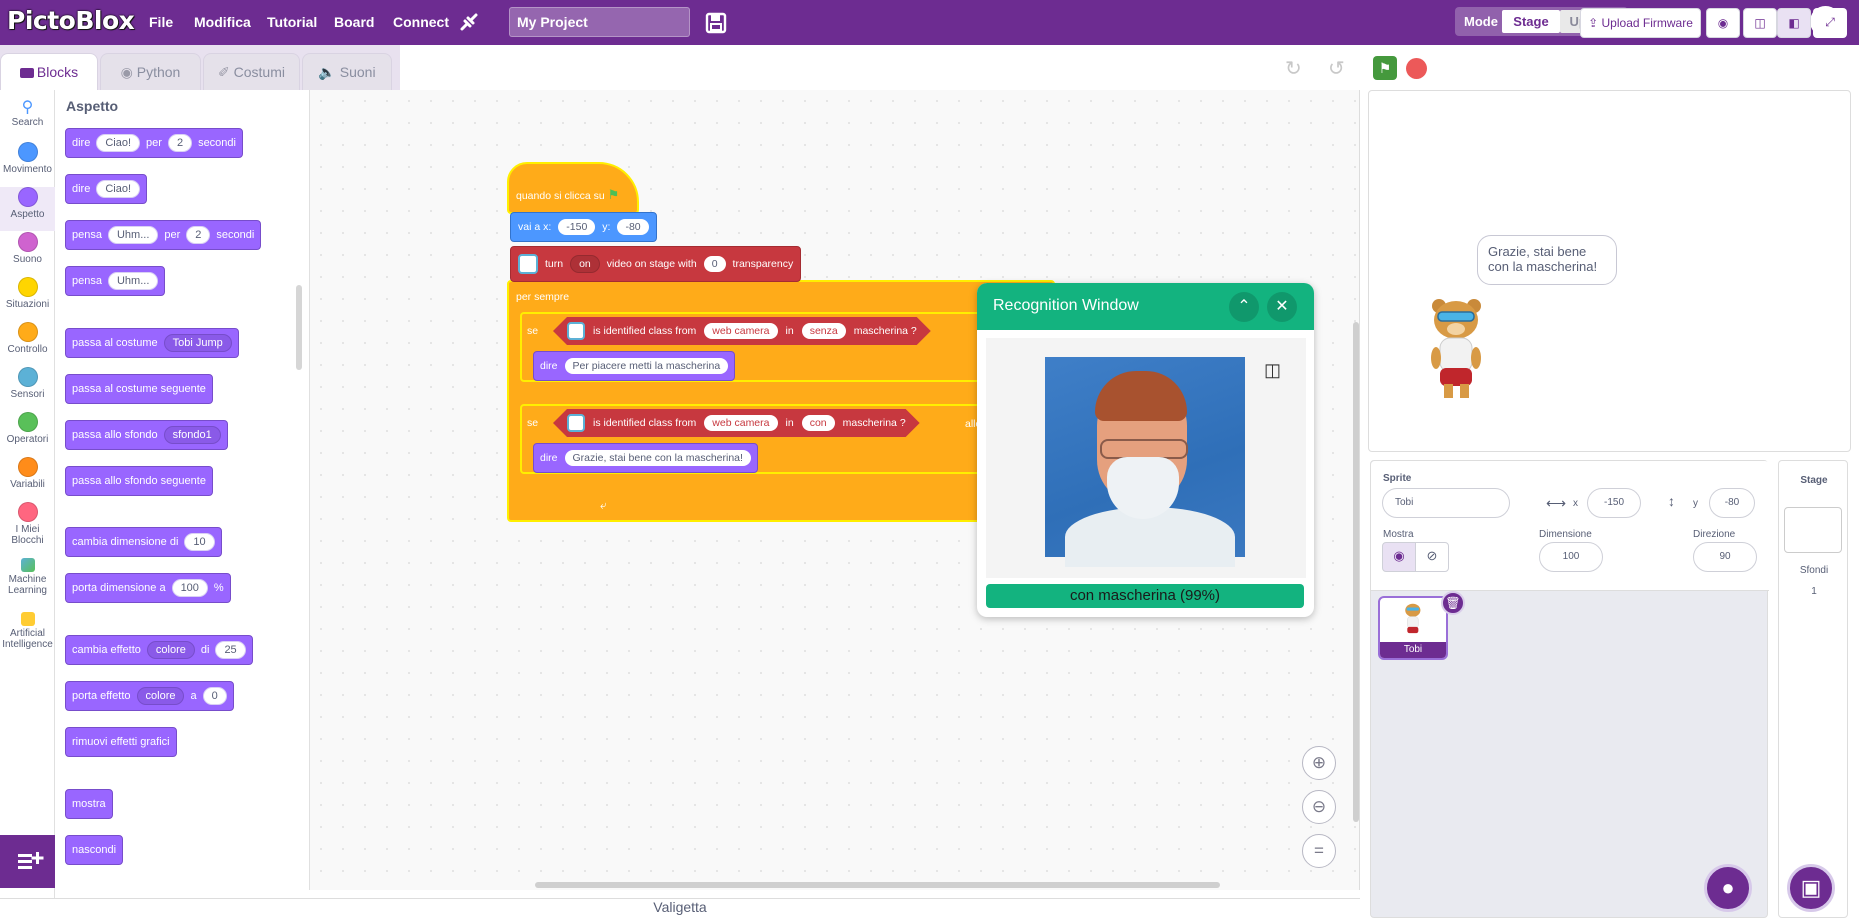 The width and height of the screenshot is (1859, 918). Describe the element at coordinates (1794, 23) in the screenshot. I see `large-stage-icon: ◧` at that location.